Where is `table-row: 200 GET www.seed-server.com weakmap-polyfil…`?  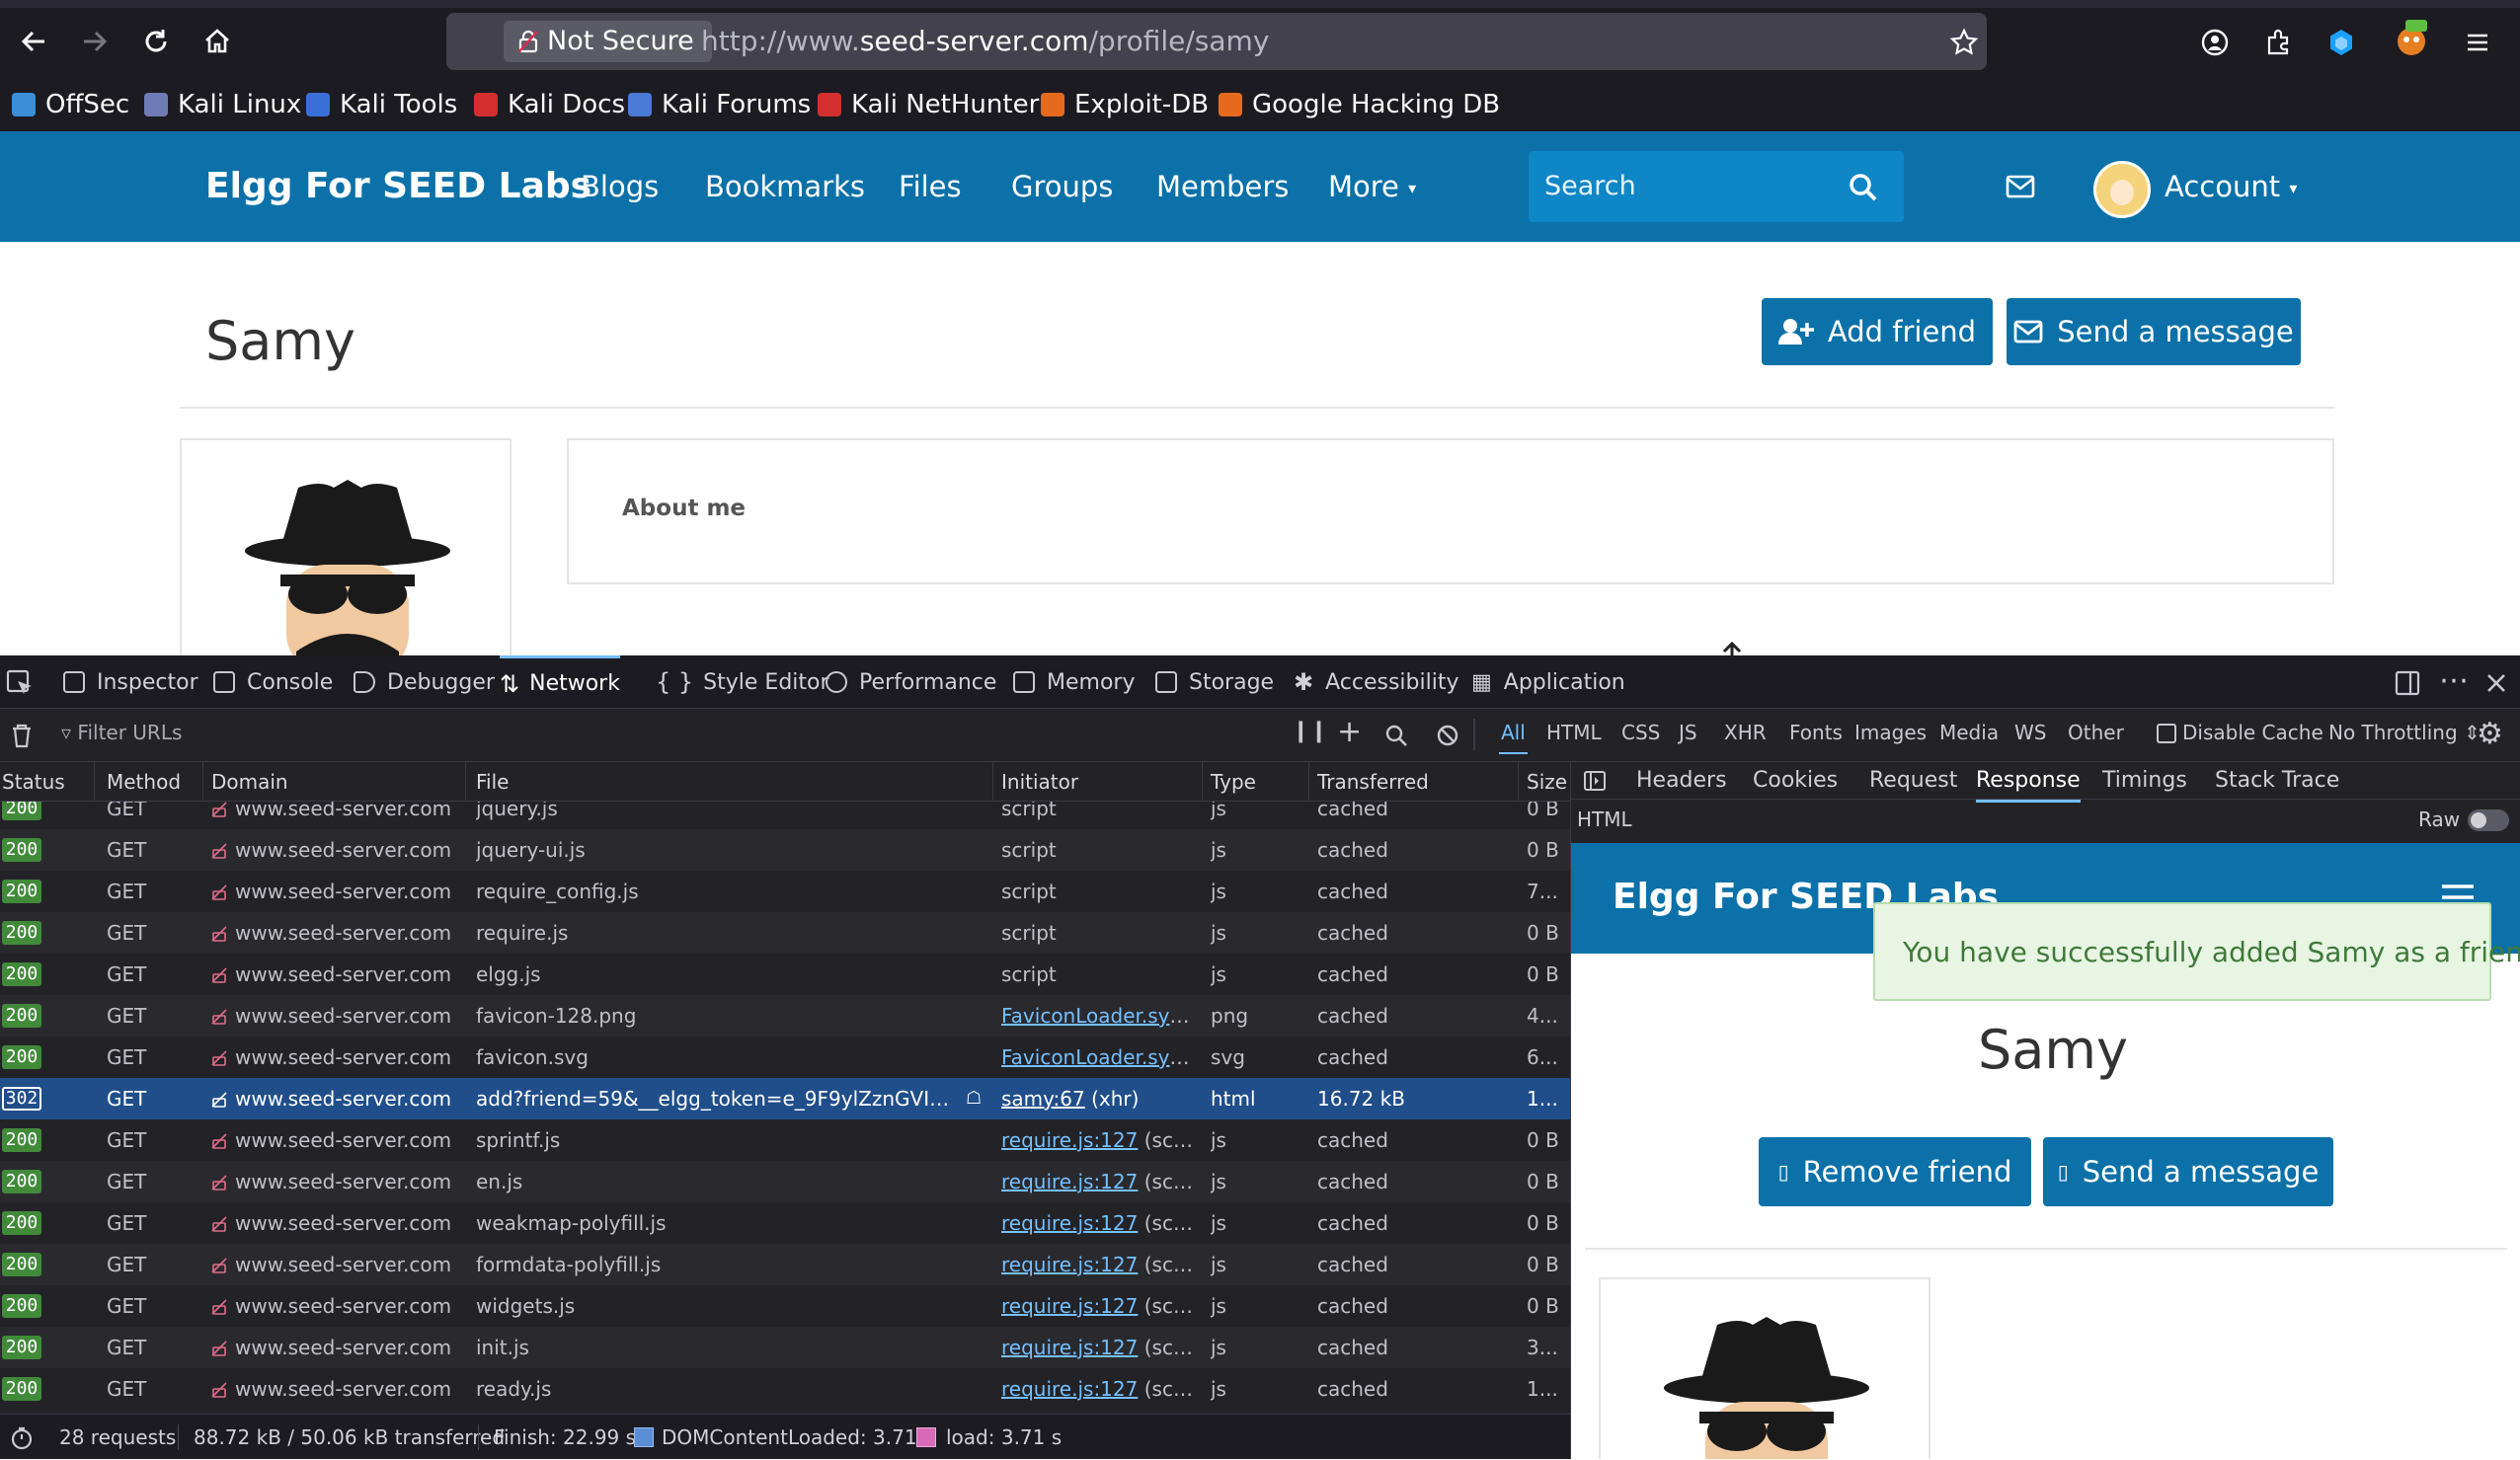 table-row: 200 GET www.seed-server.com weakmap-polyfil… is located at coordinates (785, 1223).